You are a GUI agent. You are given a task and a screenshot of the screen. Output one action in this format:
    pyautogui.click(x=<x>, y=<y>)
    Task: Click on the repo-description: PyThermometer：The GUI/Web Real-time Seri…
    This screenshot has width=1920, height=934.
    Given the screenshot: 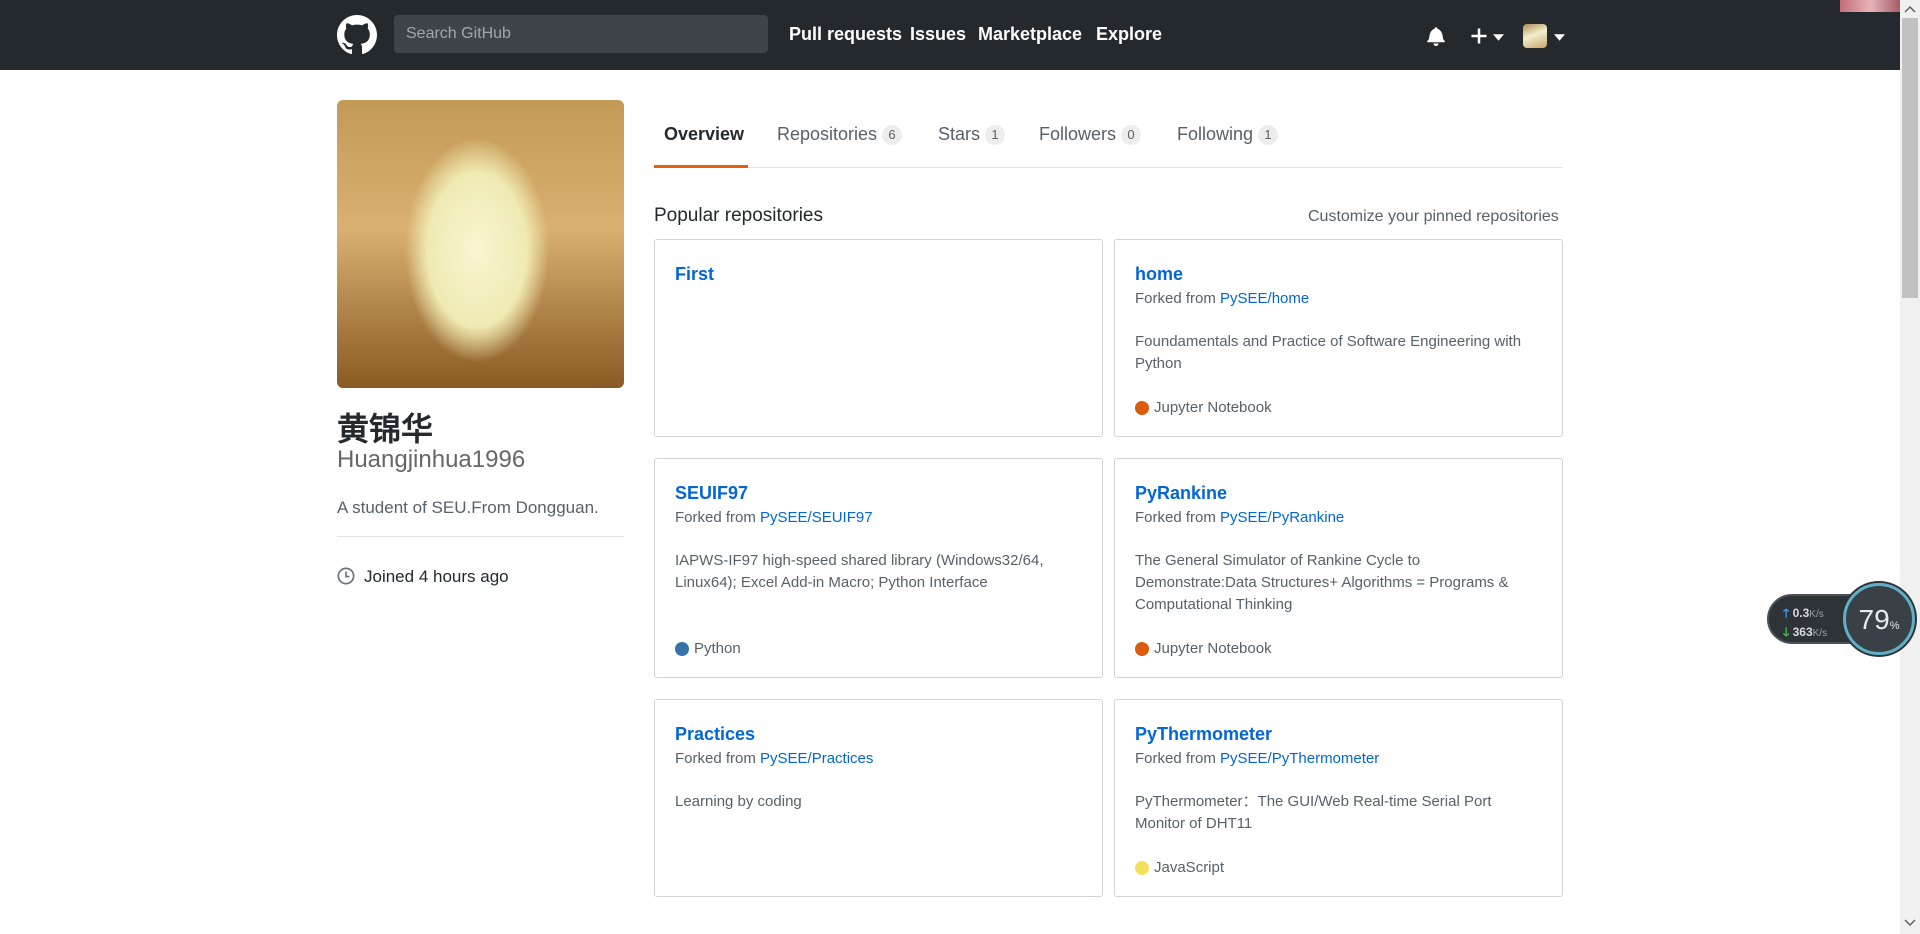 What is the action you would take?
    pyautogui.click(x=1313, y=812)
    